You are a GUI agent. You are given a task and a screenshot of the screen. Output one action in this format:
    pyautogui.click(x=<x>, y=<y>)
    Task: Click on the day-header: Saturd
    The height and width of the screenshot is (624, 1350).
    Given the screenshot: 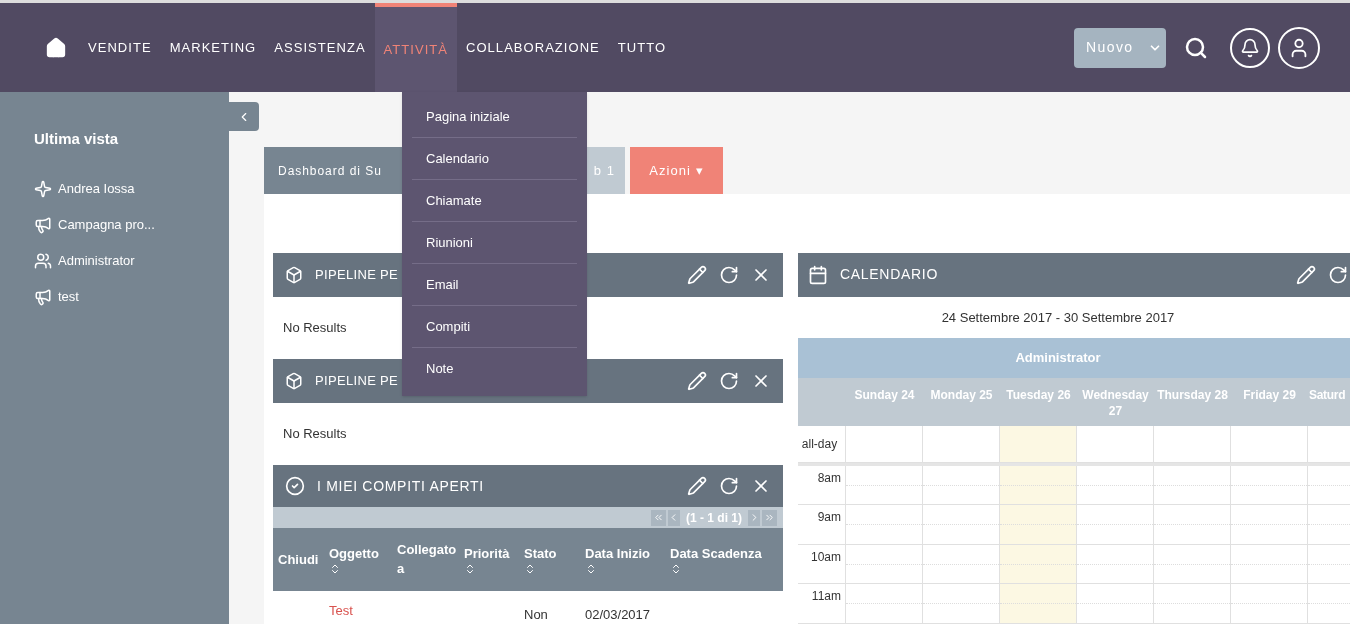 What is the action you would take?
    pyautogui.click(x=1327, y=394)
    